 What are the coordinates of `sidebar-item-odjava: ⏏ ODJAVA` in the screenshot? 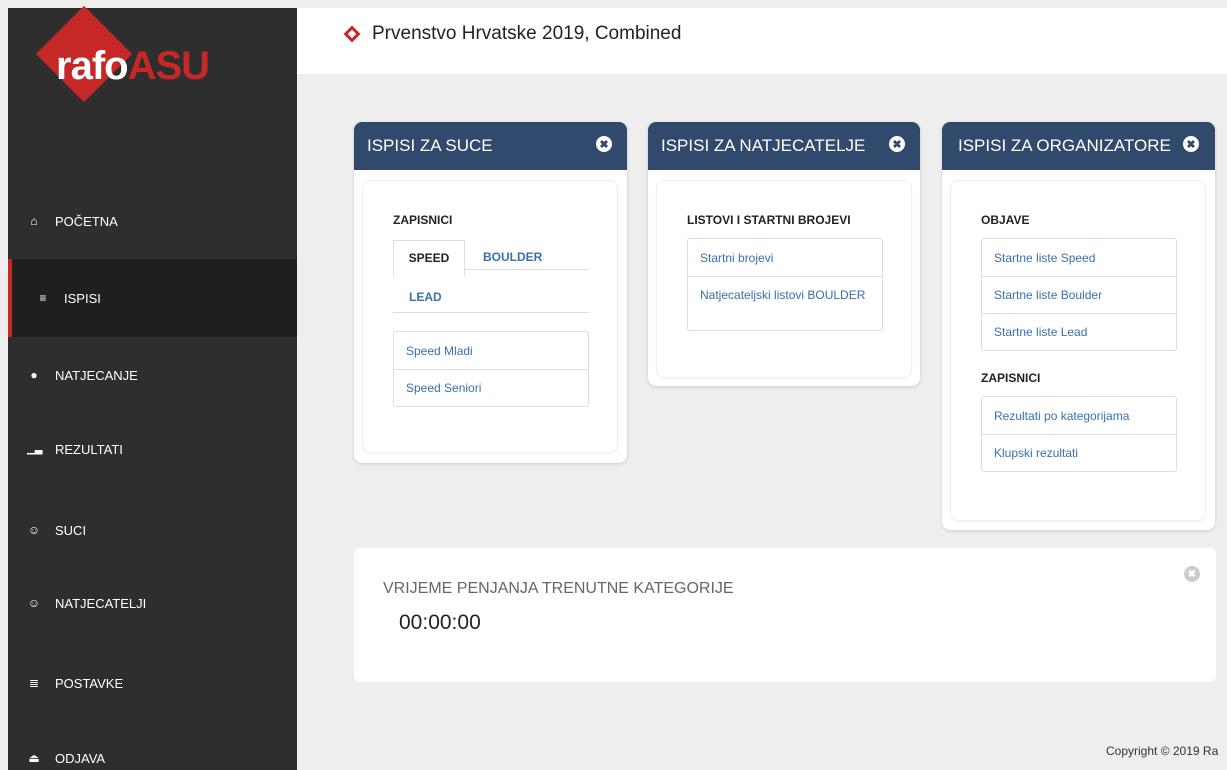 It's located at (152, 744).